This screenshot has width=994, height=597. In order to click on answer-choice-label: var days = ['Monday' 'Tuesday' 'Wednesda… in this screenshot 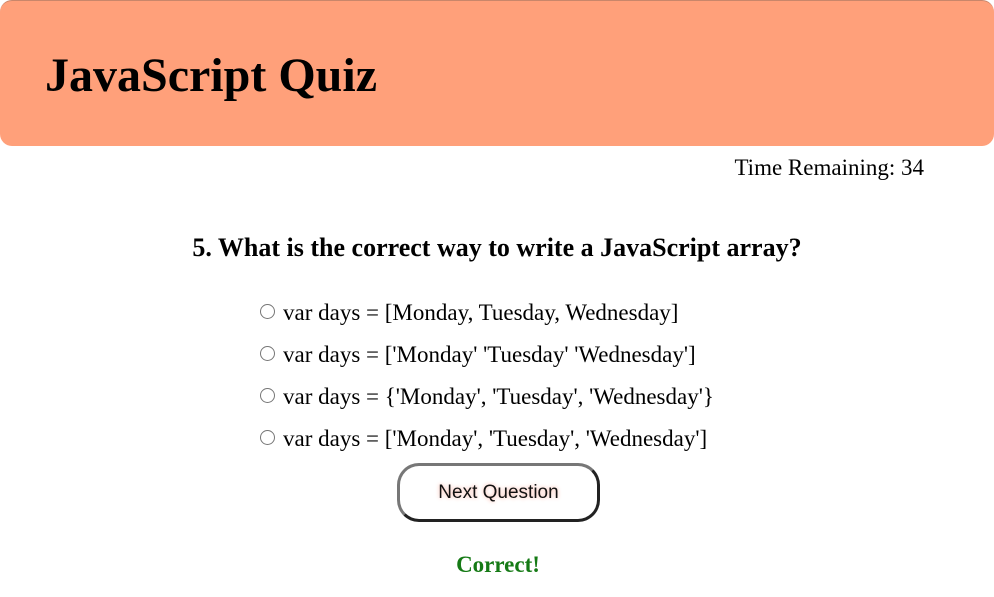, I will do `click(489, 354)`.